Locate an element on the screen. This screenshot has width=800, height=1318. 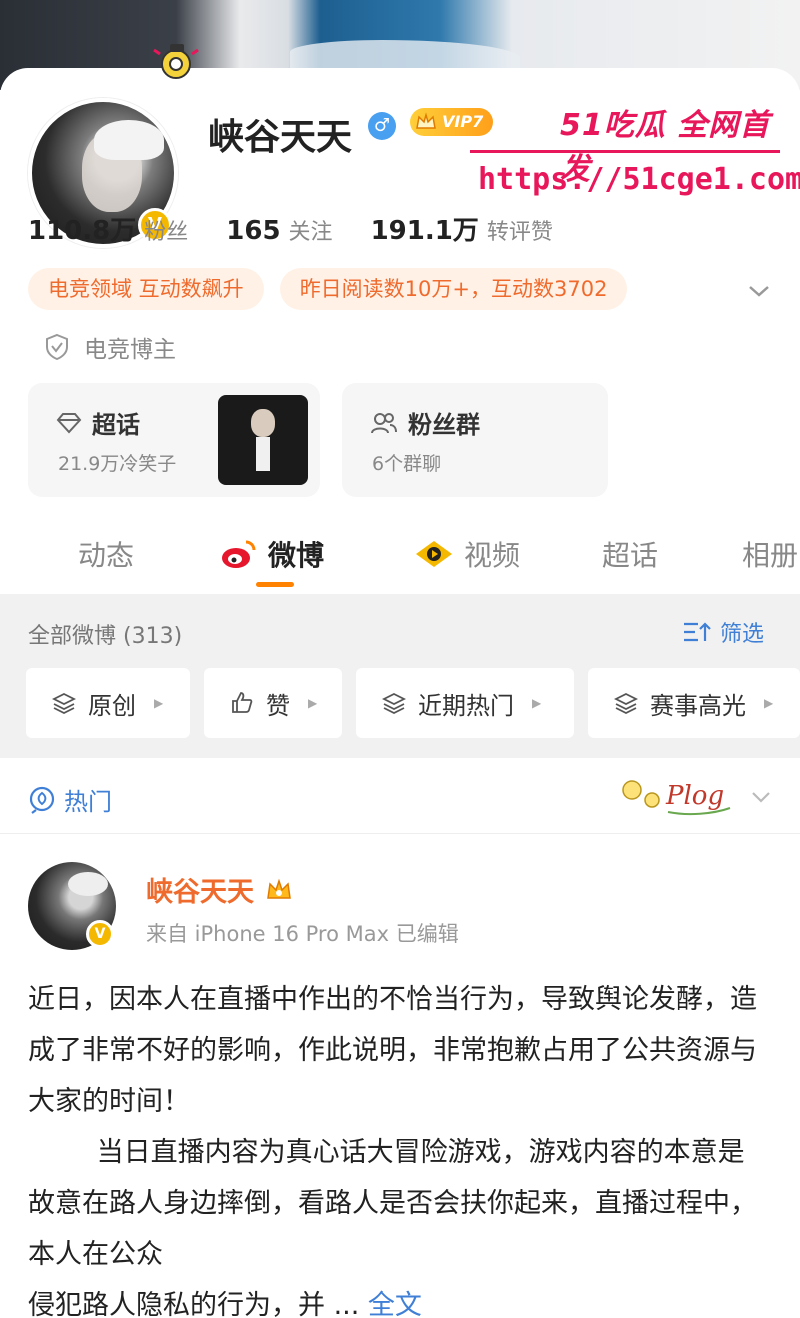
verified-badge: V is located at coordinates (100, 934).